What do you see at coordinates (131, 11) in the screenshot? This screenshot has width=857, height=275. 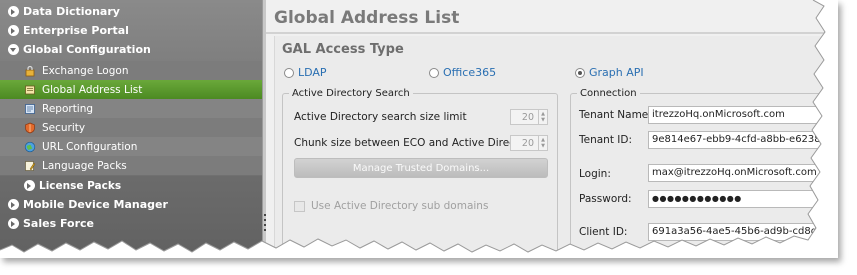 I see `sidebar-item-data-dictionary: Data Dictionary` at bounding box center [131, 11].